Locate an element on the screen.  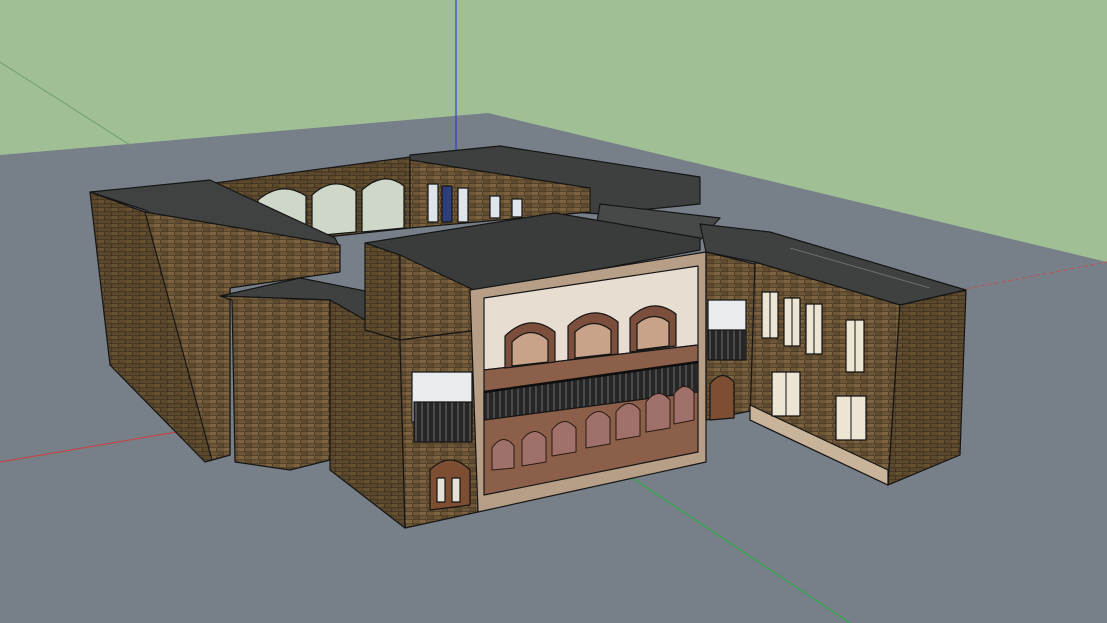
wall-central-left is located at coordinates (382, 291).